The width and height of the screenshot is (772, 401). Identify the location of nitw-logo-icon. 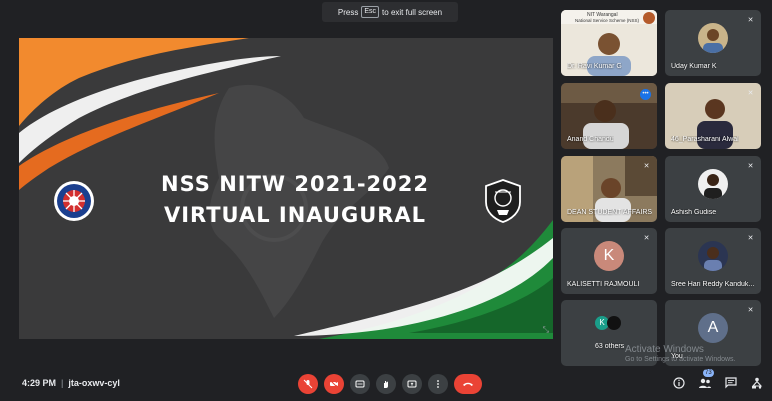
(503, 201).